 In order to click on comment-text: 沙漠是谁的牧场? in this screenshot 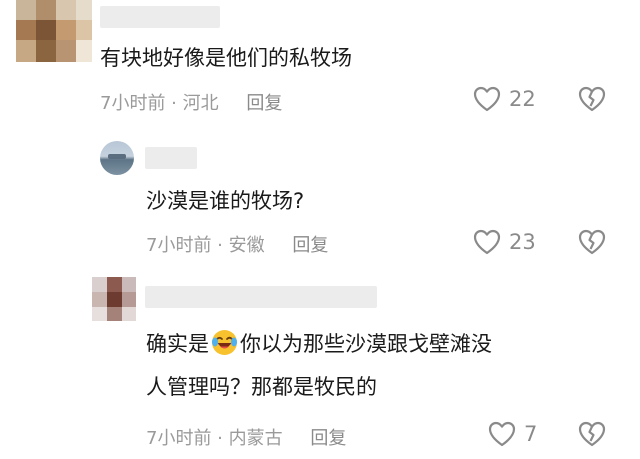, I will do `click(225, 201)`.